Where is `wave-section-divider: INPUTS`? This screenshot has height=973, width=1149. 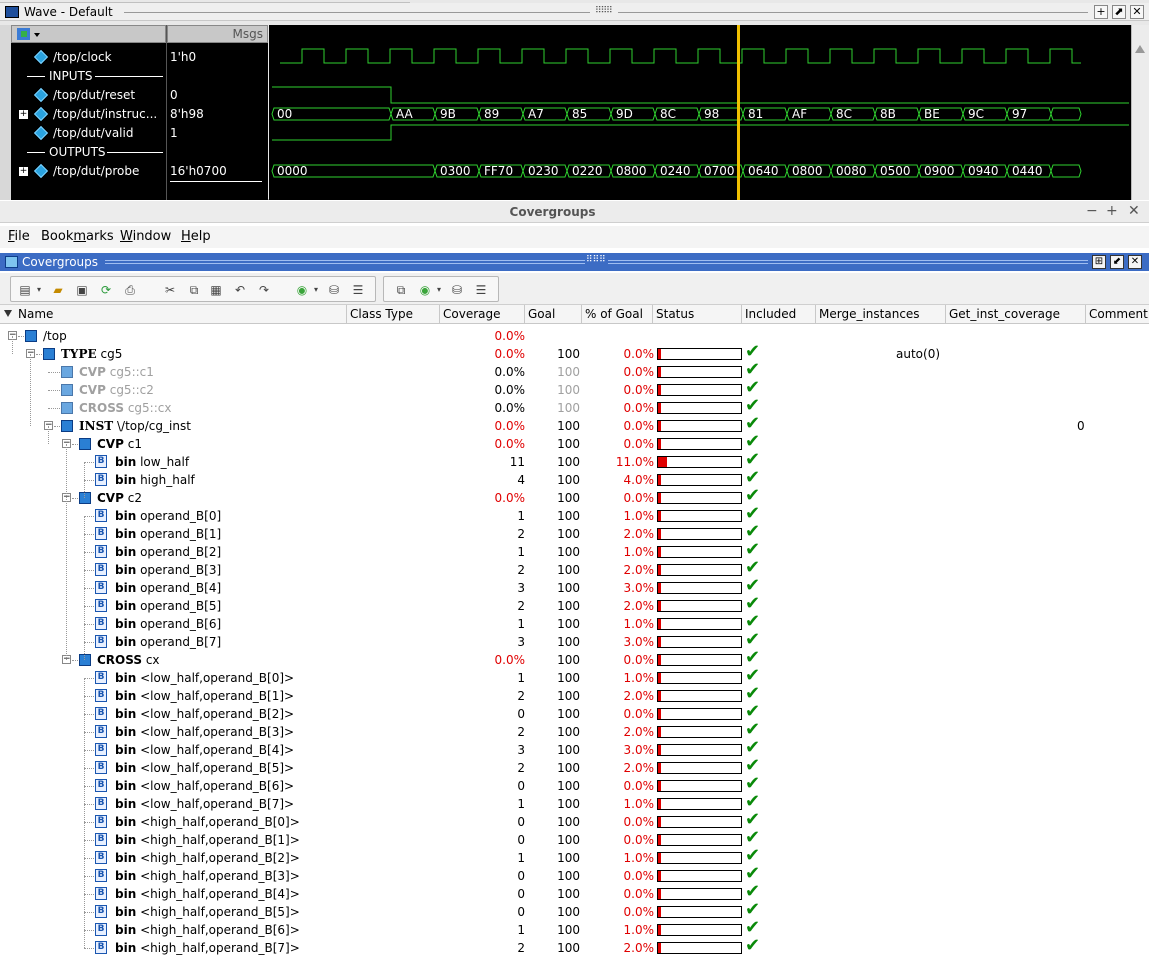
wave-section-divider: INPUTS is located at coordinates (88, 76).